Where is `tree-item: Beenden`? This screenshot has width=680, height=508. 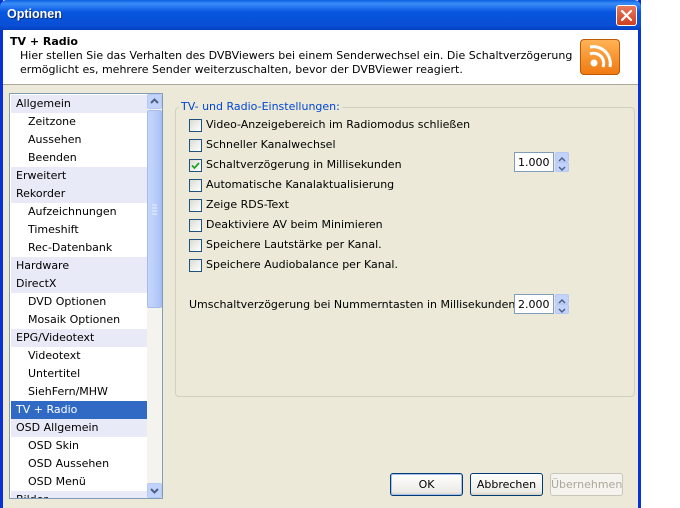 tree-item: Beenden is located at coordinates (79, 158).